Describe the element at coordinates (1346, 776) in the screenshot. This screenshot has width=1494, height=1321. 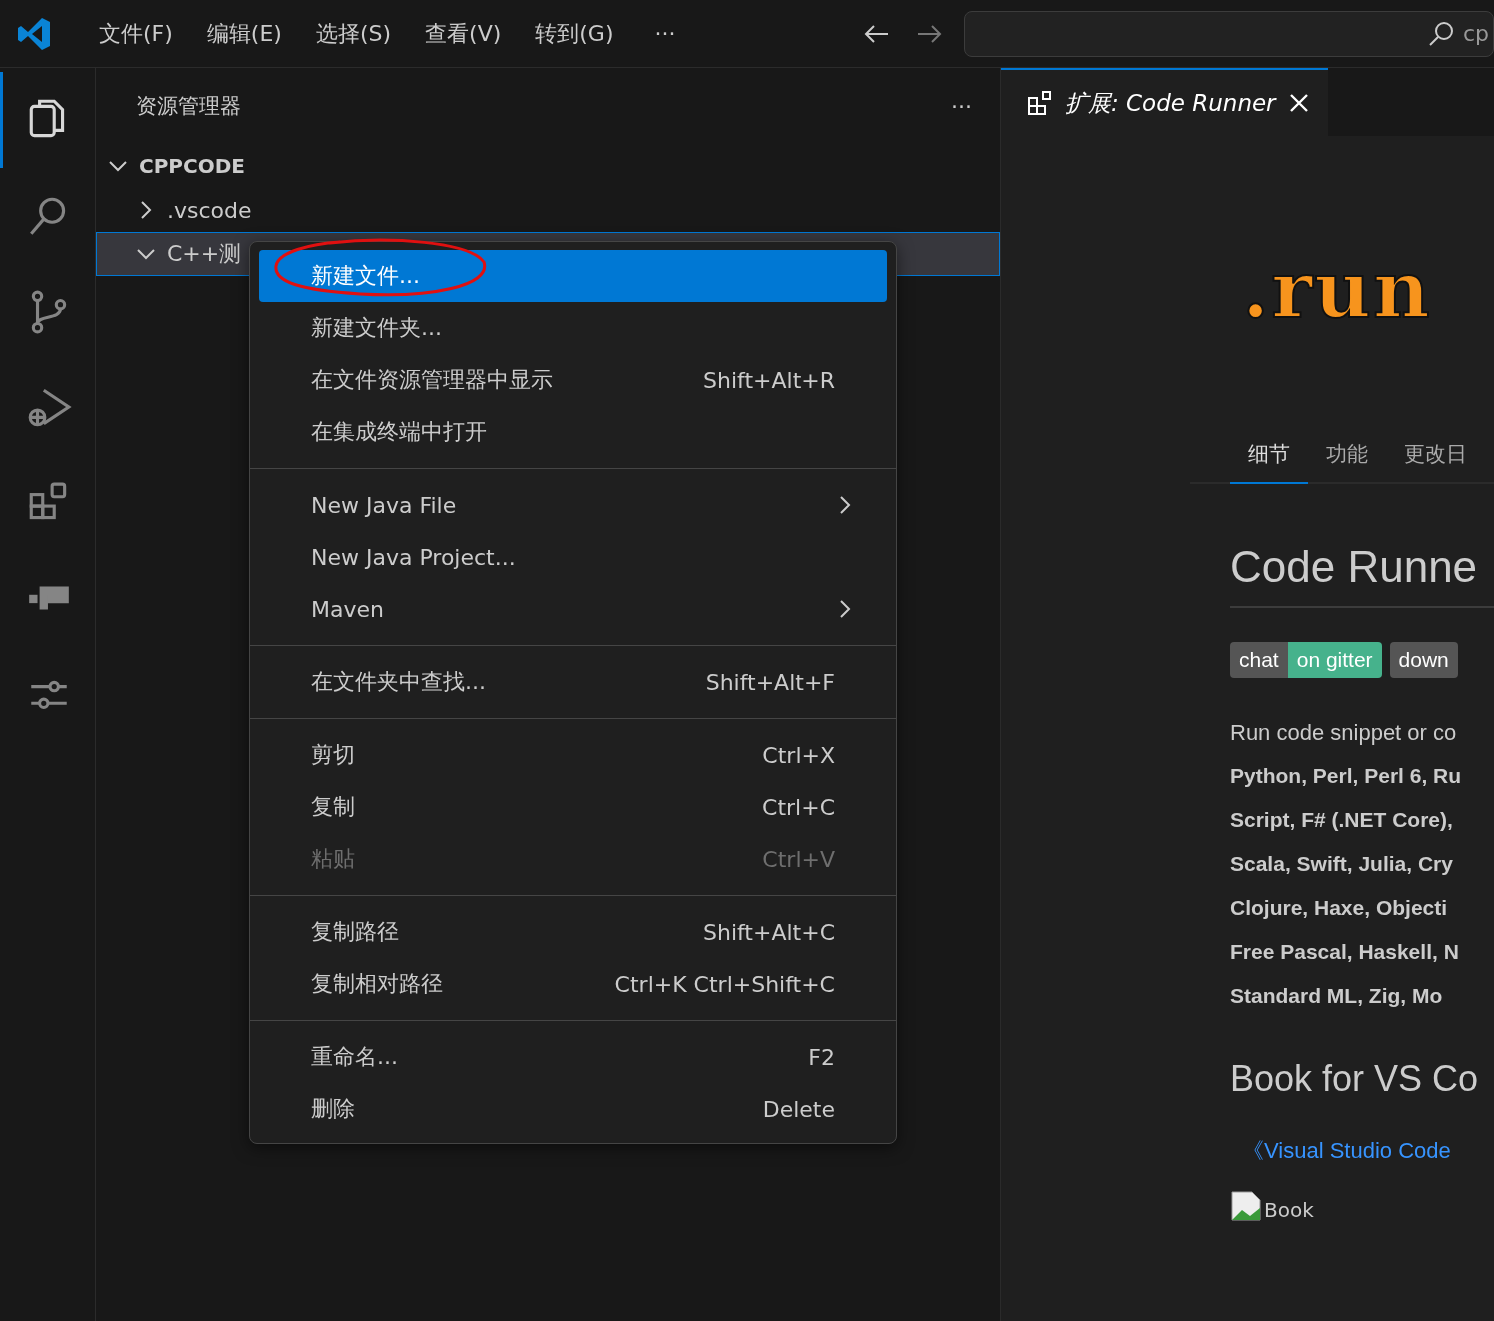
I see `description-line: Python, Perl, Perl 6, Ru` at that location.